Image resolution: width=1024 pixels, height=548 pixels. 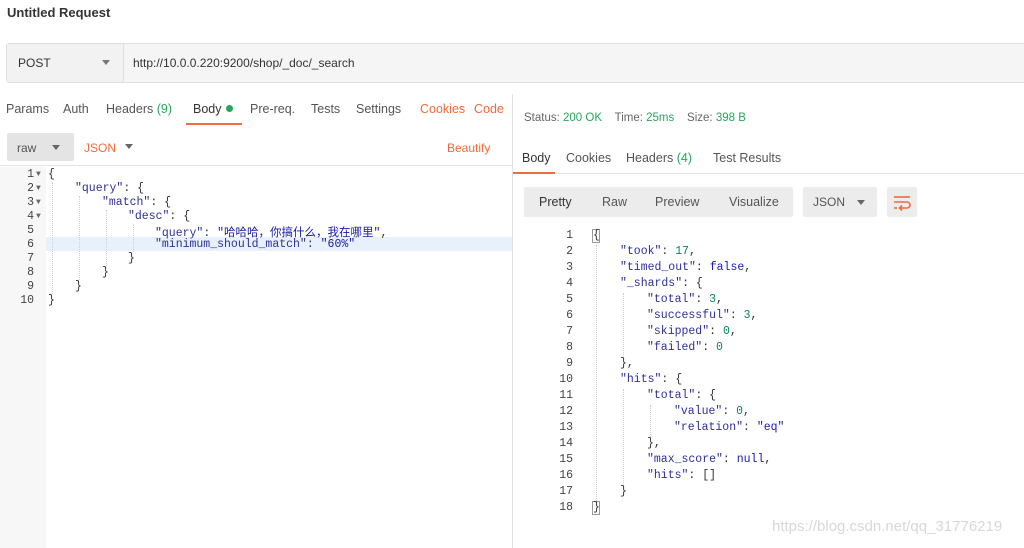 I want to click on active-tab-indicator, so click(x=214, y=124).